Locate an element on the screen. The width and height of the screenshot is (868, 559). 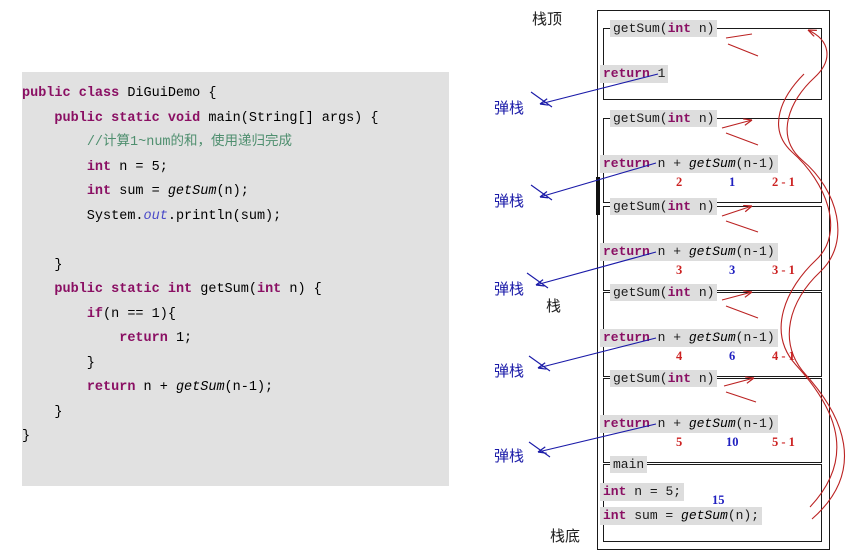
code-token: ){ is located at coordinates (167, 314).